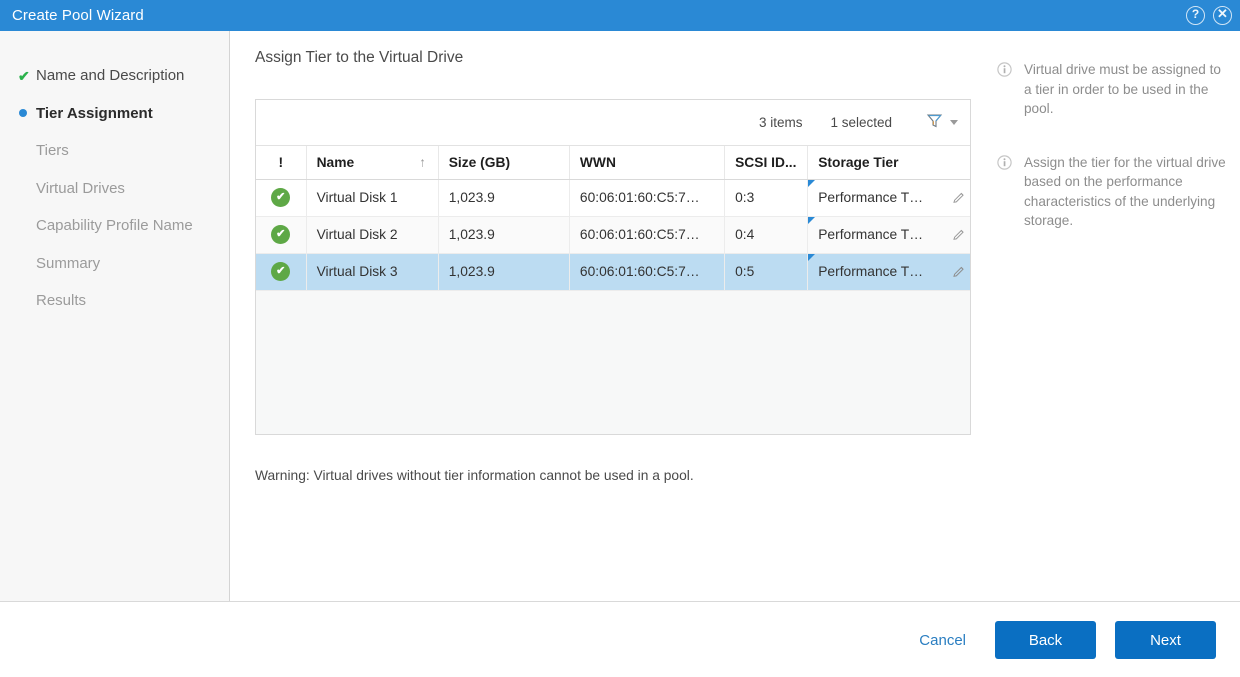 Image resolution: width=1240 pixels, height=677 pixels. What do you see at coordinates (766, 272) in the screenshot?
I see `row-scsi-id-cell: 0:5` at bounding box center [766, 272].